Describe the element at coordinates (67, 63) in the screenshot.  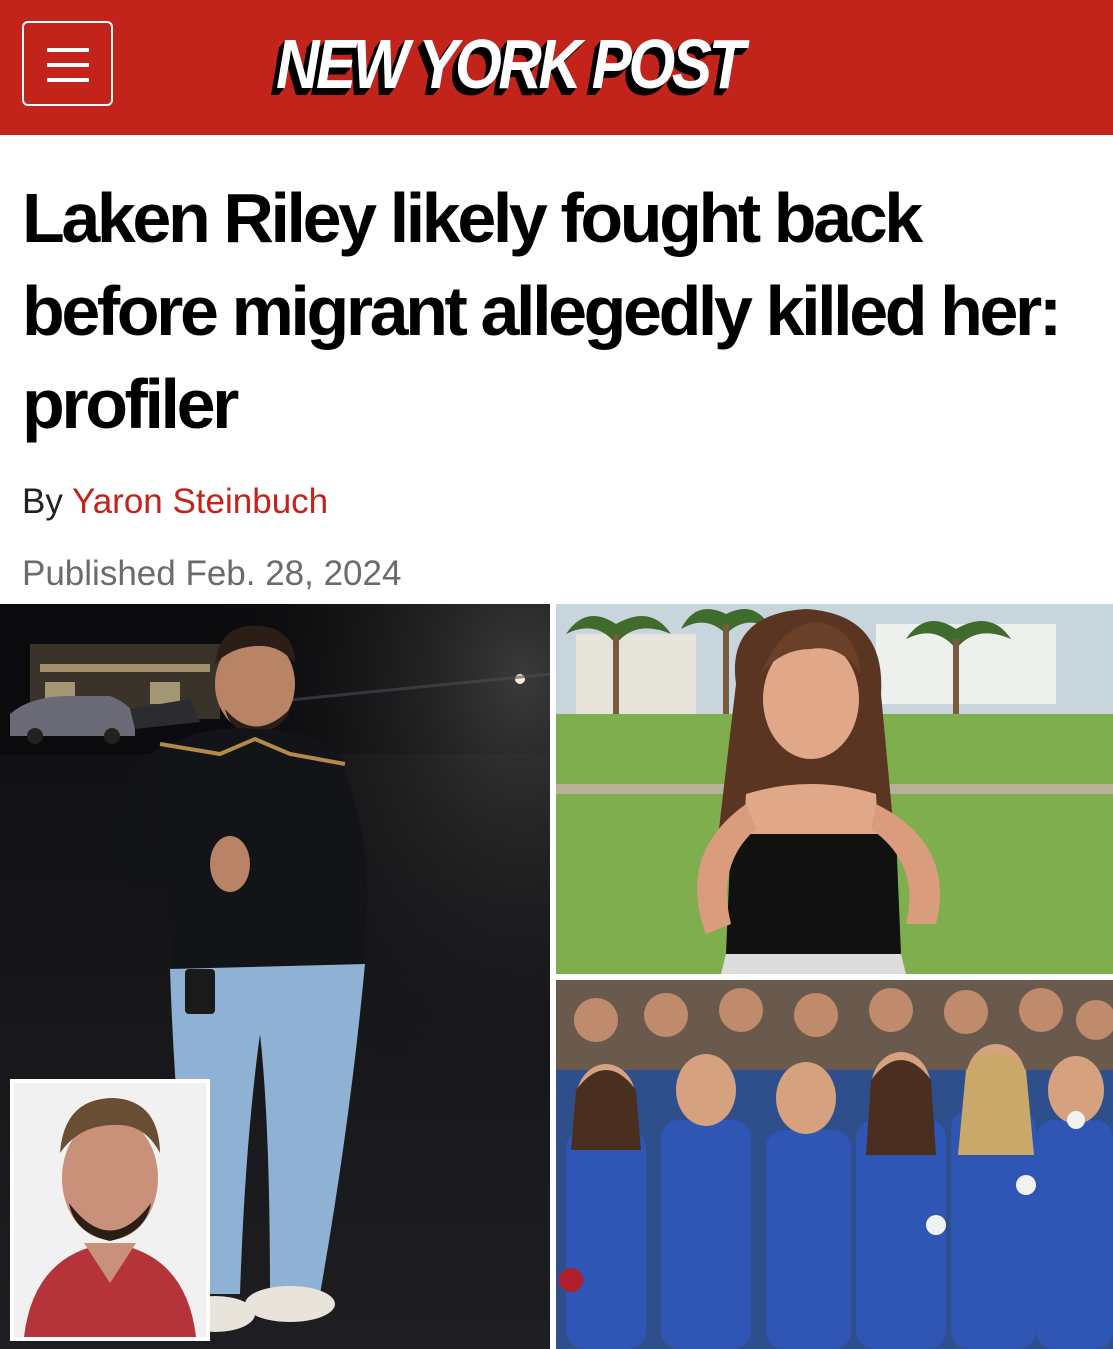
I see `menu-button` at that location.